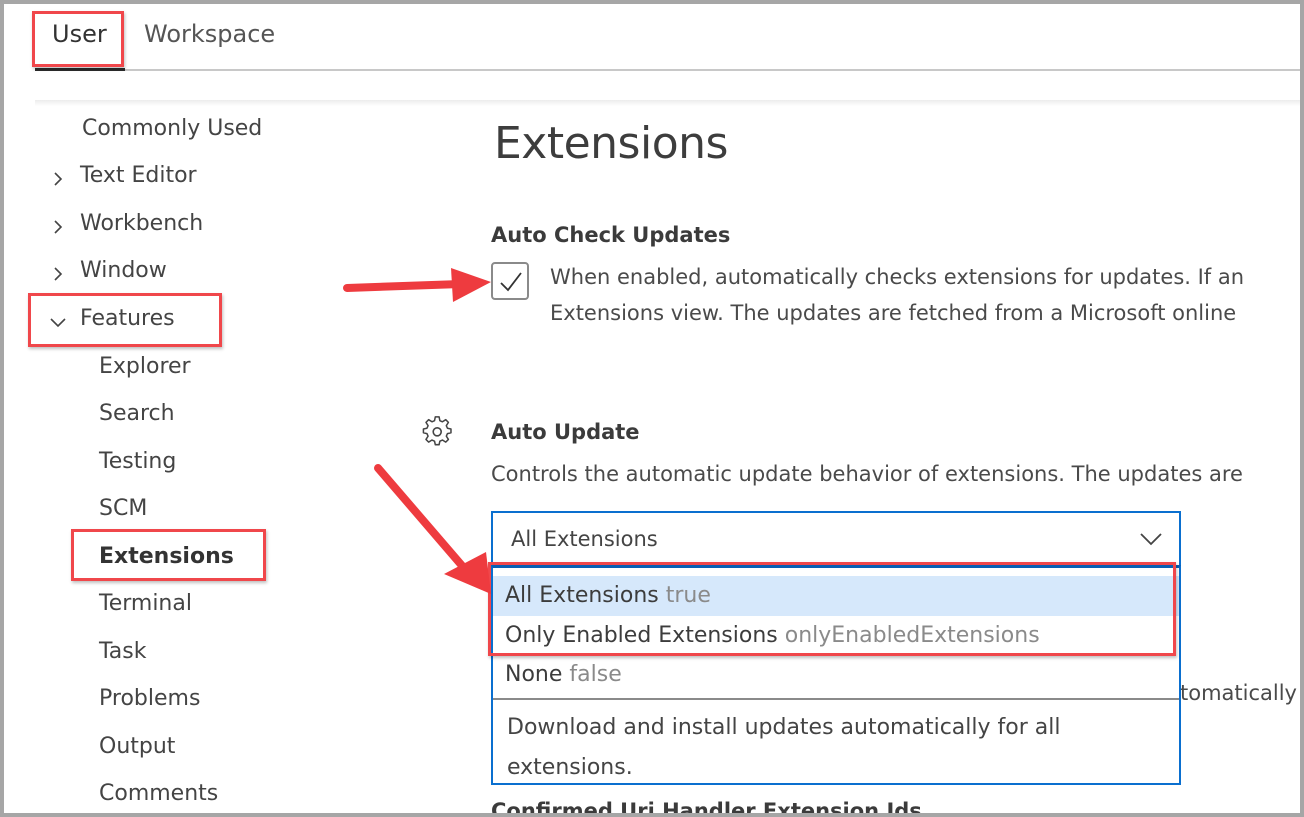 The image size is (1304, 817). I want to click on toc-item-output: Output, so click(137, 746).